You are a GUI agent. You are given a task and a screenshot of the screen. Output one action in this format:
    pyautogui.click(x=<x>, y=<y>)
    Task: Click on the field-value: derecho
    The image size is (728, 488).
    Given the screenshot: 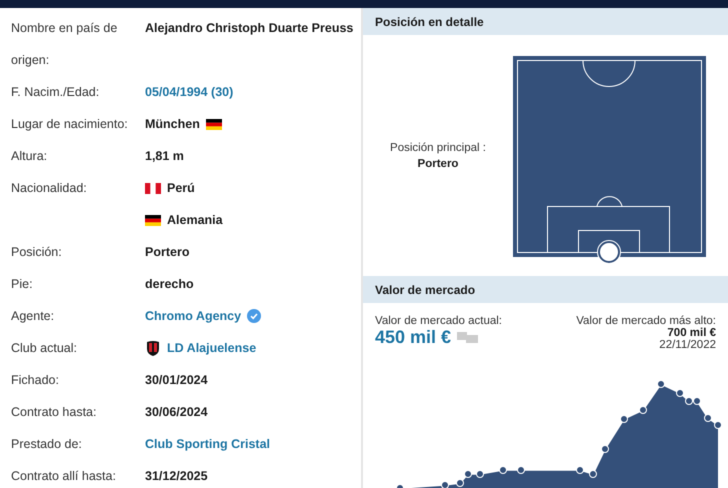 What is the action you would take?
    pyautogui.click(x=169, y=284)
    